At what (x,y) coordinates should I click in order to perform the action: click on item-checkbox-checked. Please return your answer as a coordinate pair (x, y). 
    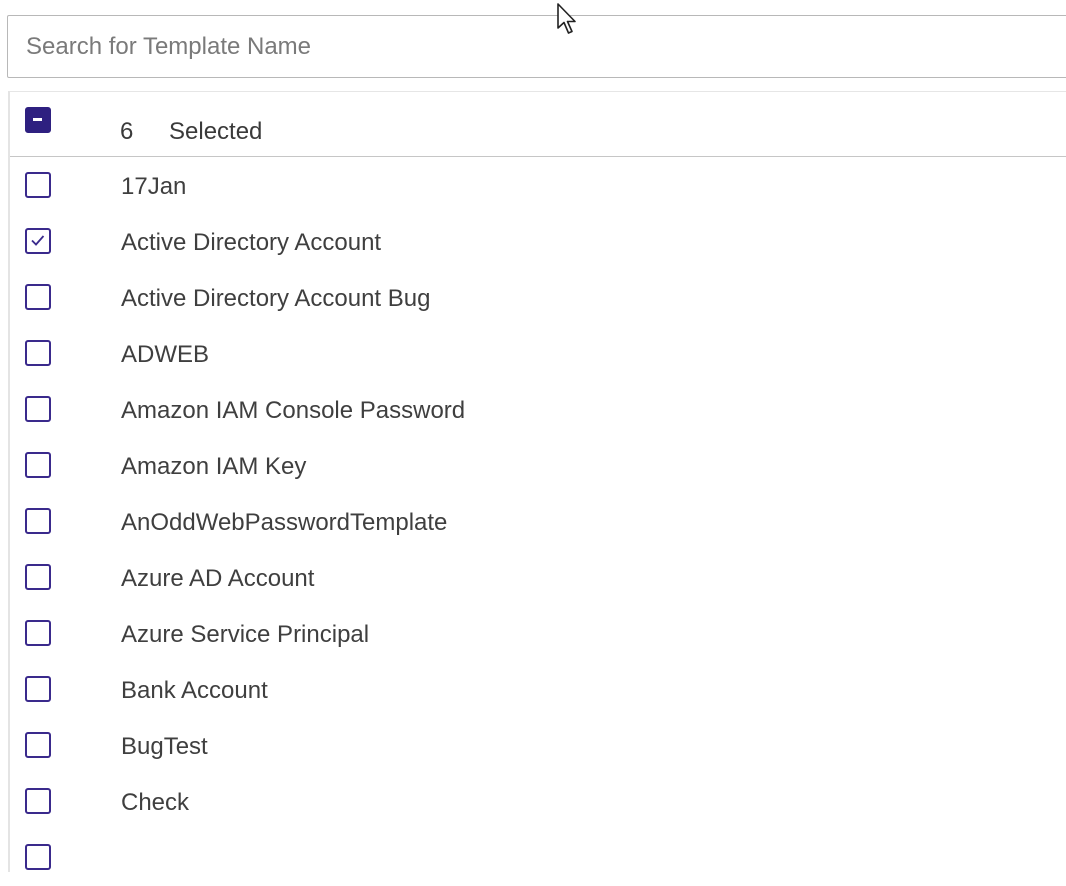
    Looking at the image, I should click on (38, 241).